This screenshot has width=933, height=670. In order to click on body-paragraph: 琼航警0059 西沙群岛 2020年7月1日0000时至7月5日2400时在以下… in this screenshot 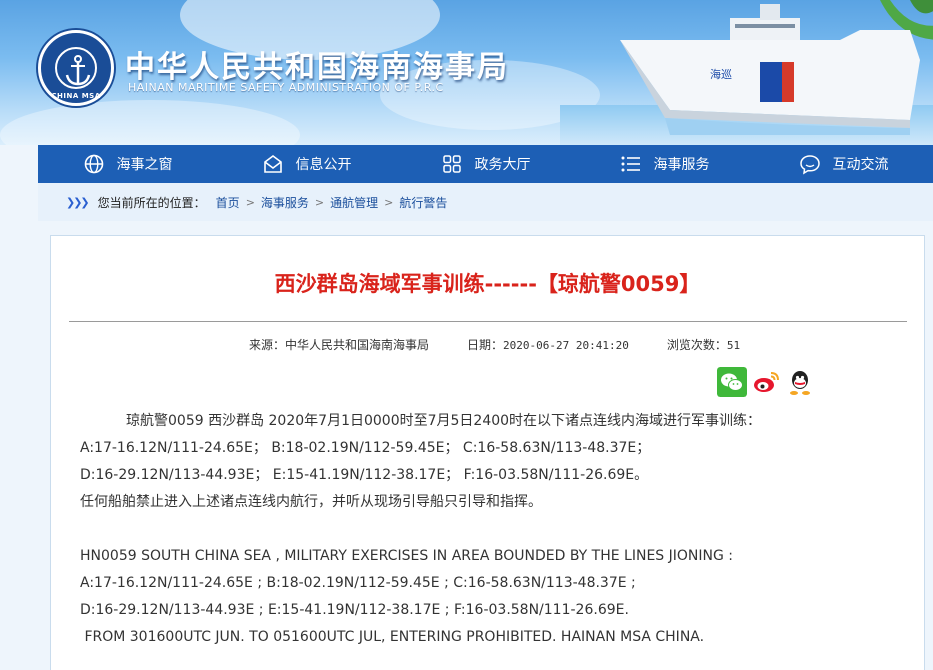, I will do `click(444, 421)`.